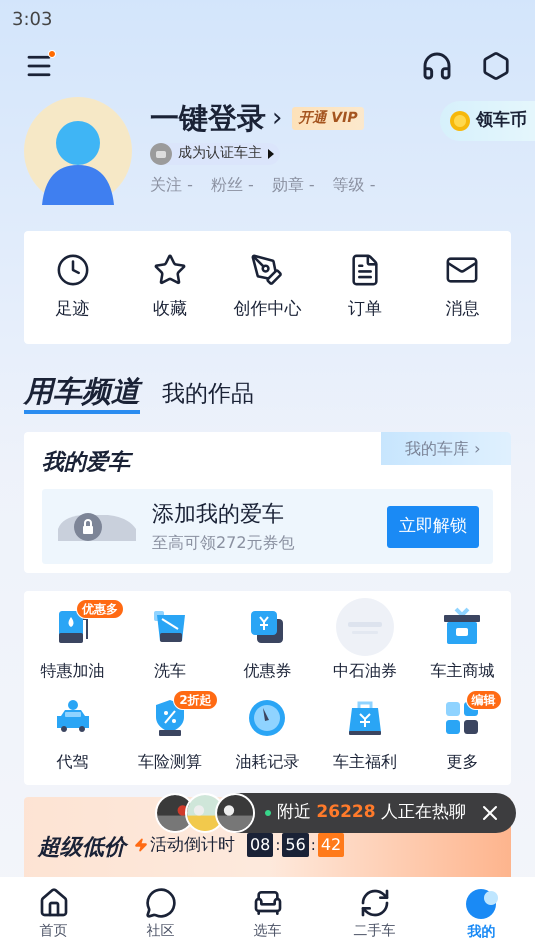 Image resolution: width=535 pixels, height=951 pixels. Describe the element at coordinates (170, 269) in the screenshot. I see `star-icon` at that location.